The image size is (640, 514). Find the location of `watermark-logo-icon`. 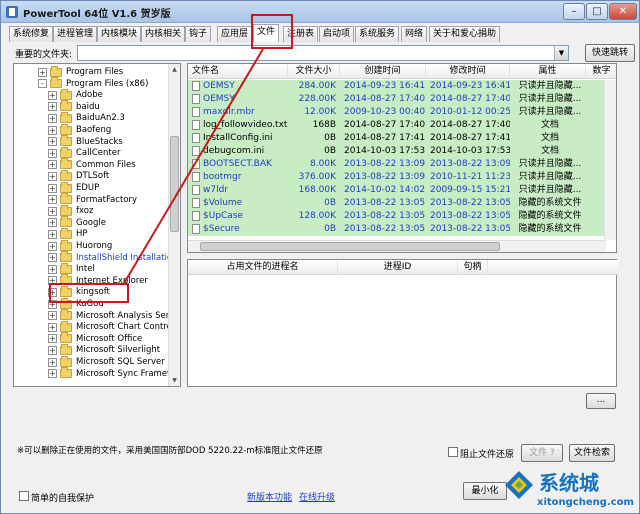

watermark-logo-icon is located at coordinates (519, 485).